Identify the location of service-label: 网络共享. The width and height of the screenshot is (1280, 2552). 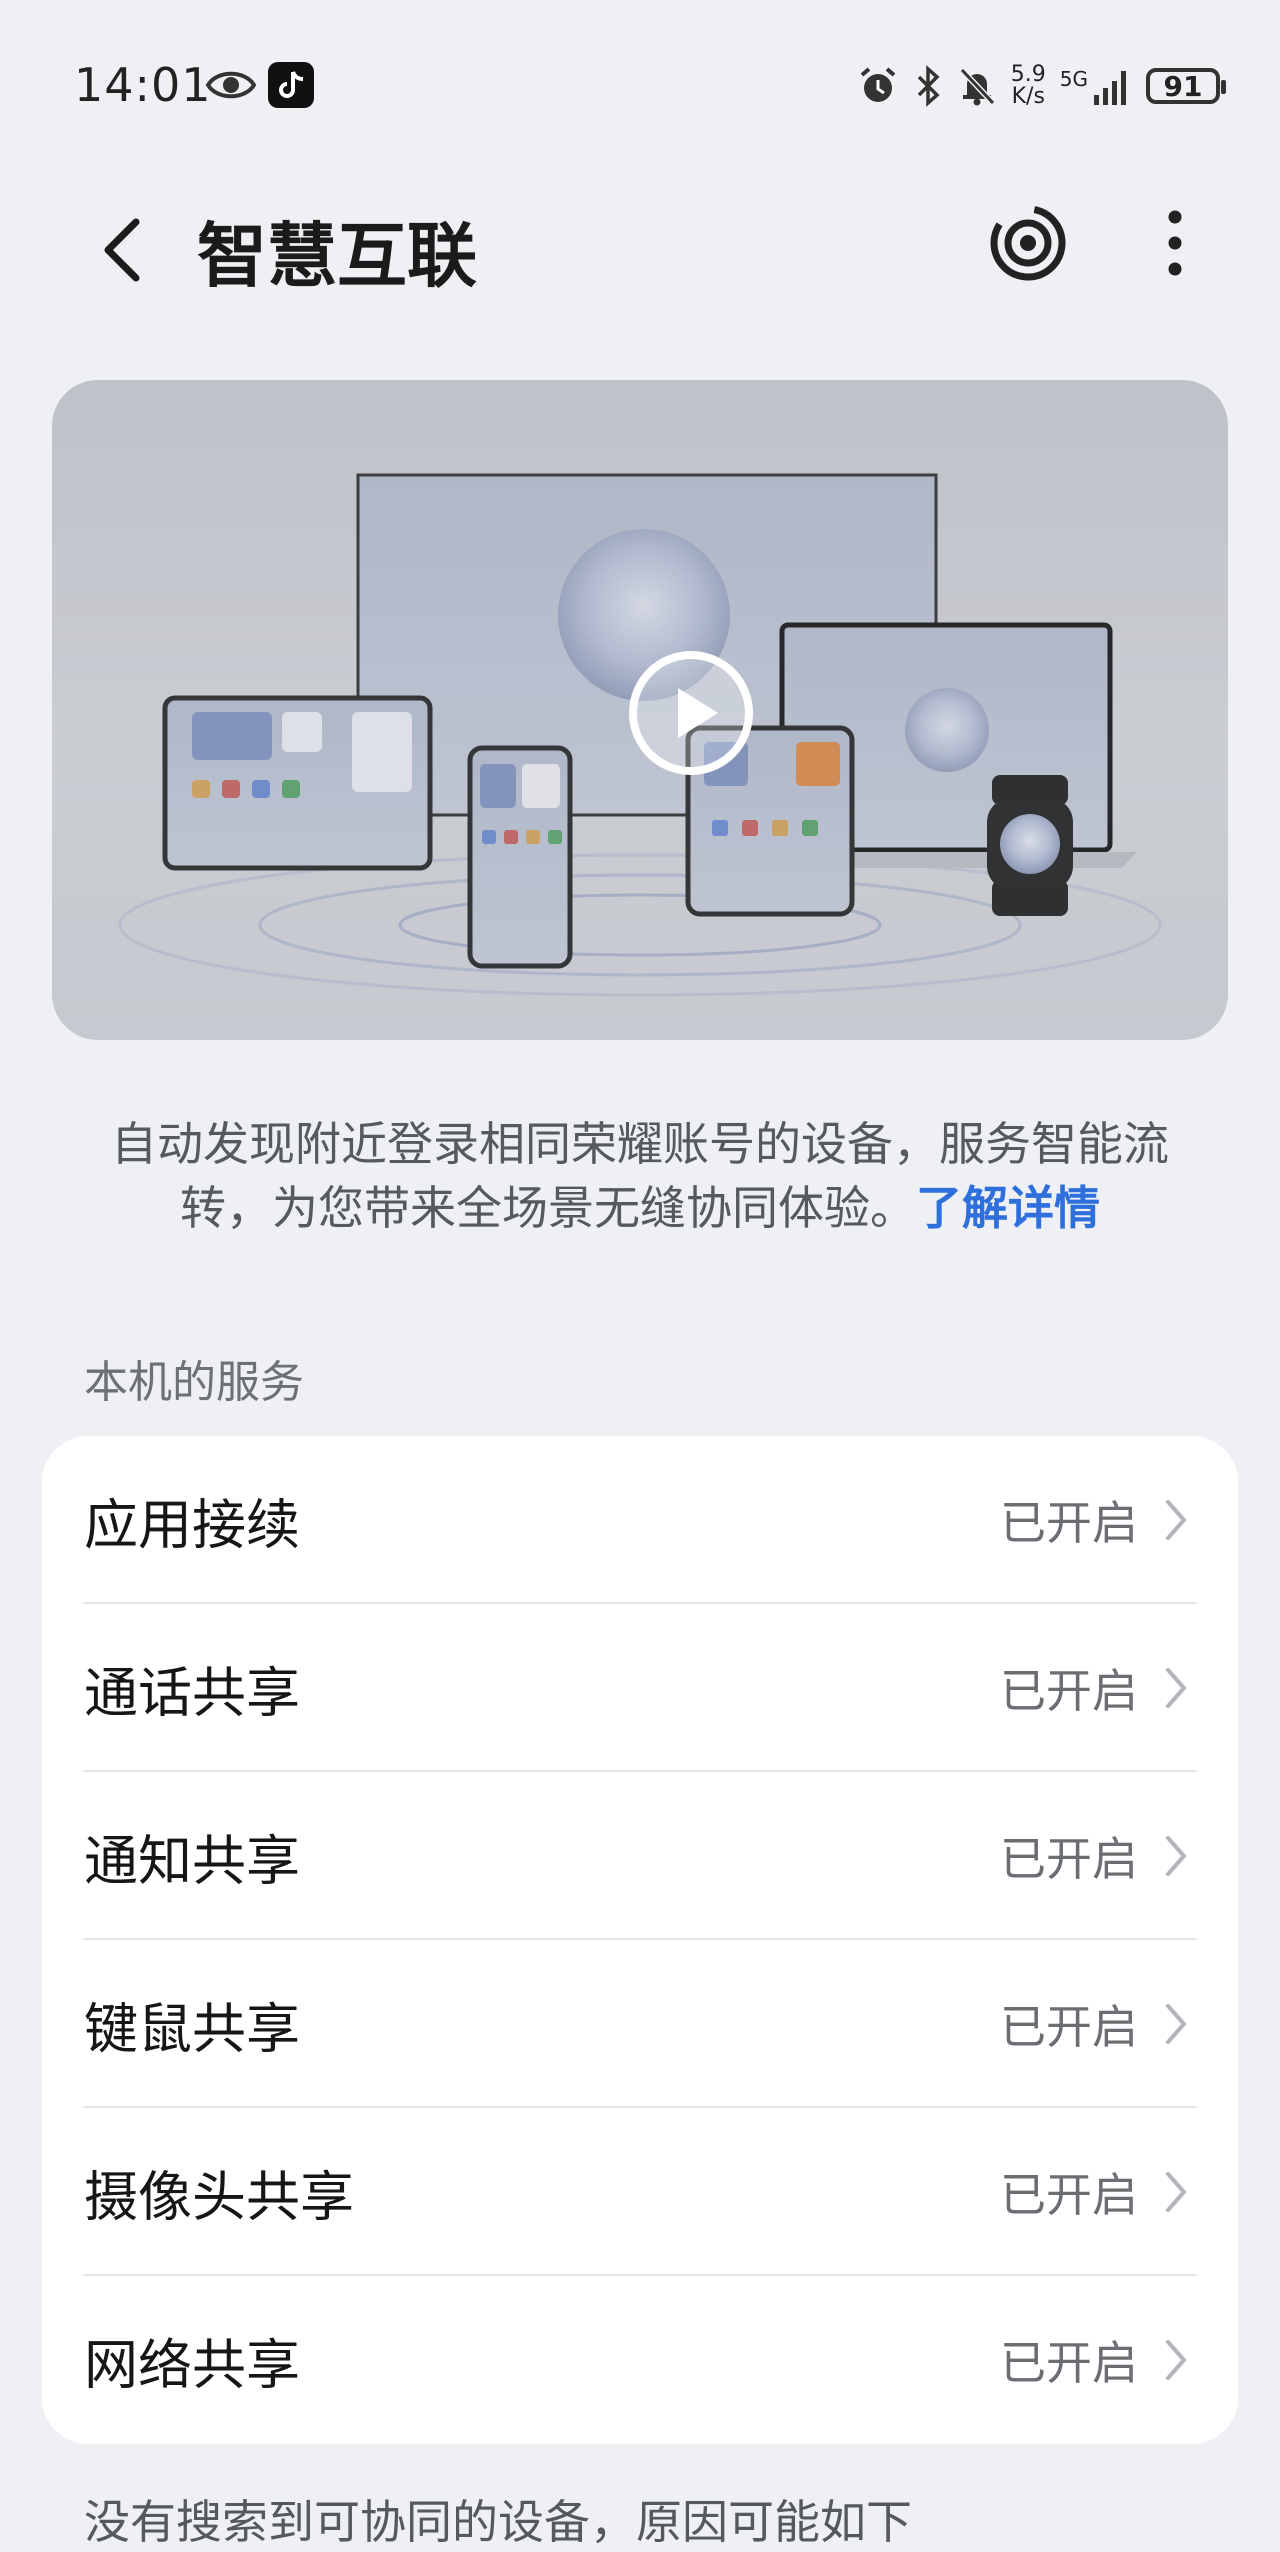
(192, 2365).